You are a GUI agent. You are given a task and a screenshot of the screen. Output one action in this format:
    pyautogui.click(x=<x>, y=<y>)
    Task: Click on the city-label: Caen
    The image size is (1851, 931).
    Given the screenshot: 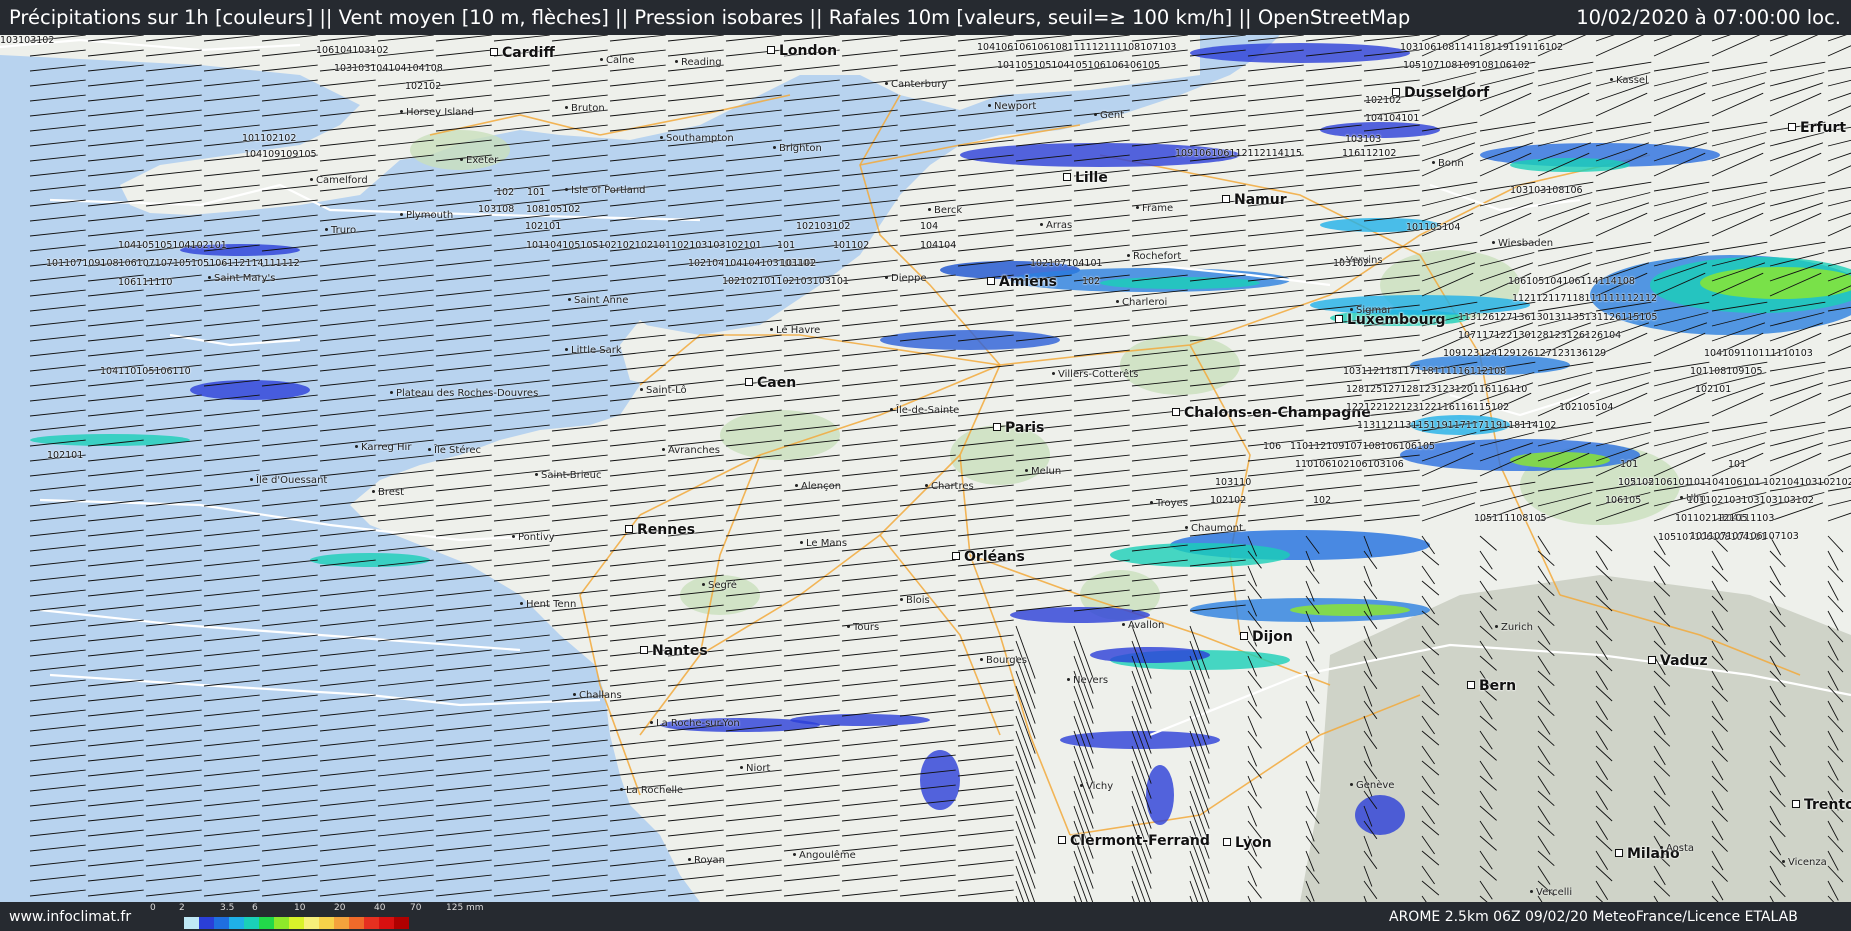 What is the action you would take?
    pyautogui.click(x=770, y=383)
    